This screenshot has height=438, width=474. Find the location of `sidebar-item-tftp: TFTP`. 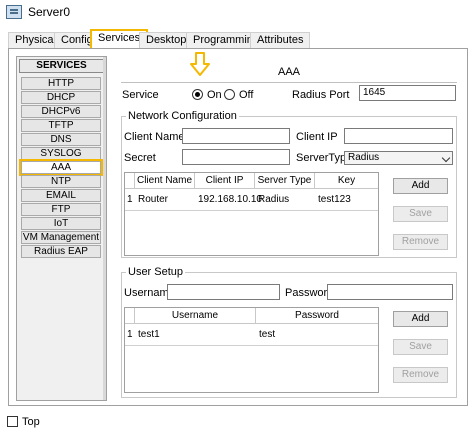

sidebar-item-tftp: TFTP is located at coordinates (61, 125).